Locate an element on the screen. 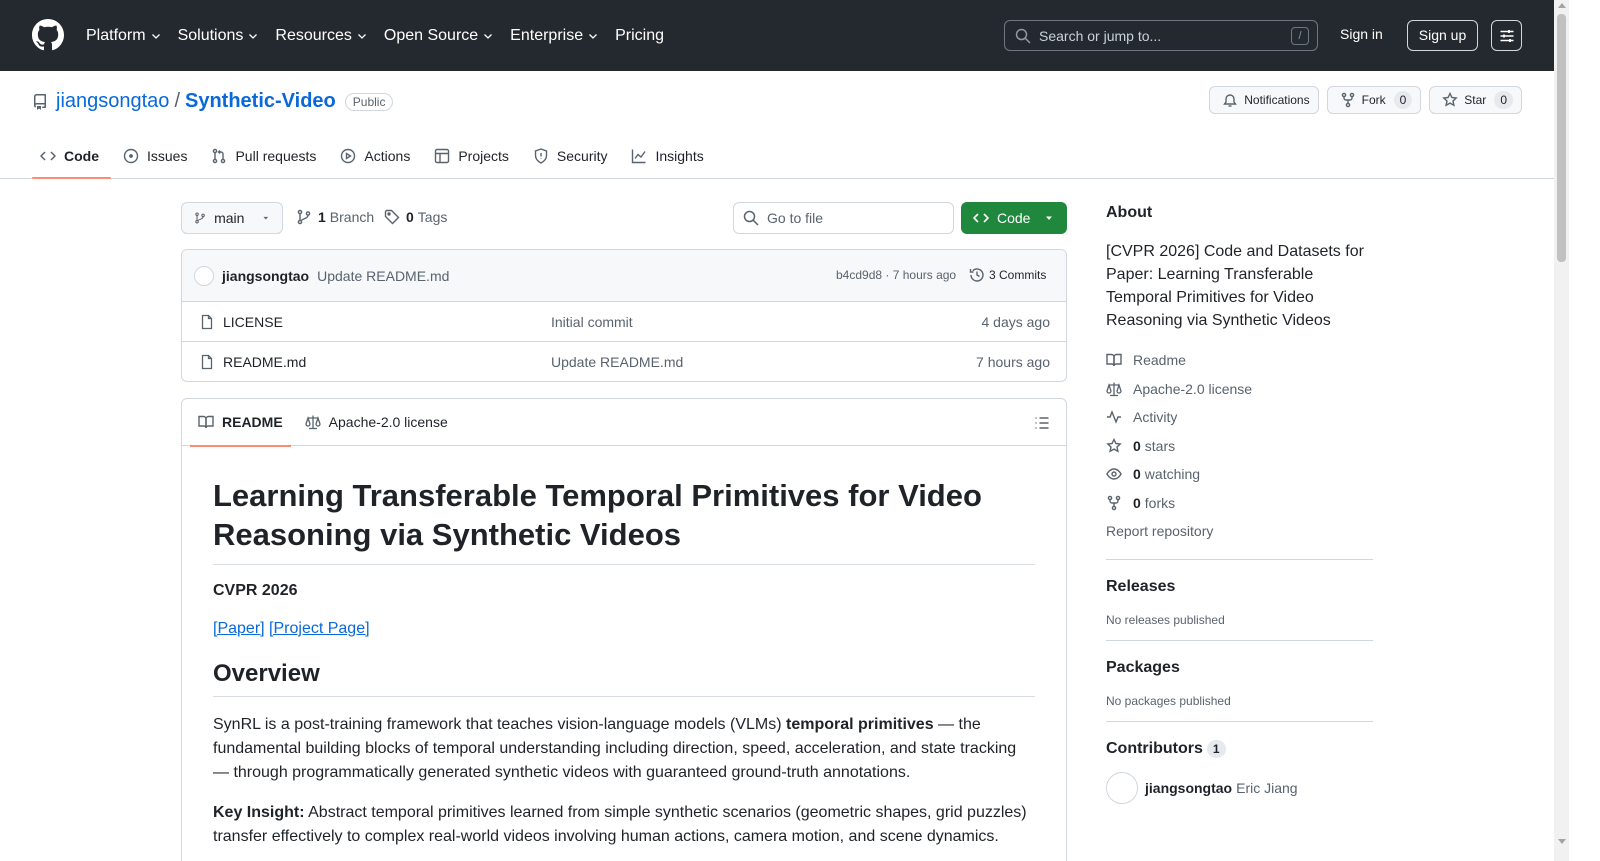 The image size is (1600, 861). settings-menu-button is located at coordinates (1506, 35).